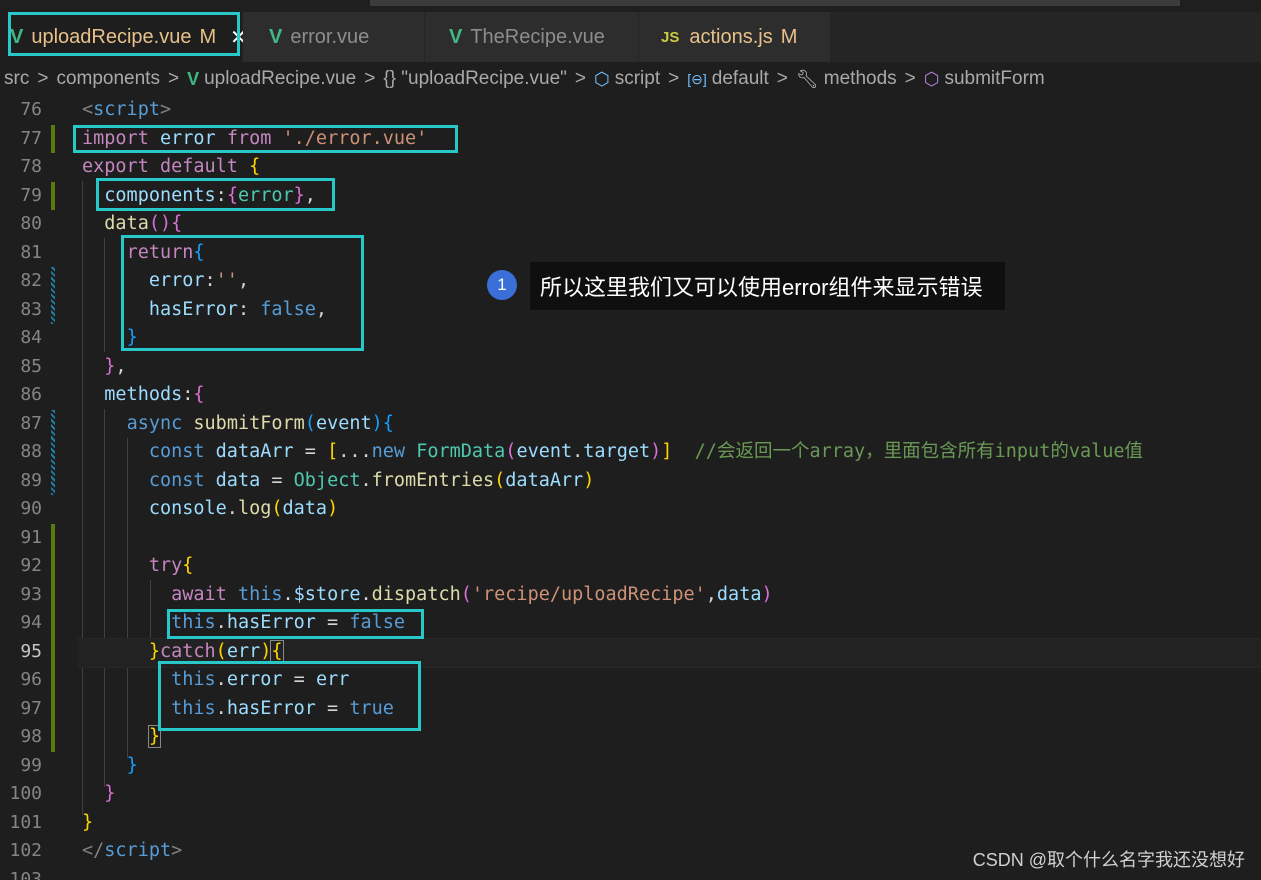  What do you see at coordinates (295, 624) in the screenshot?
I see `highlight-box-haserror-false` at bounding box center [295, 624].